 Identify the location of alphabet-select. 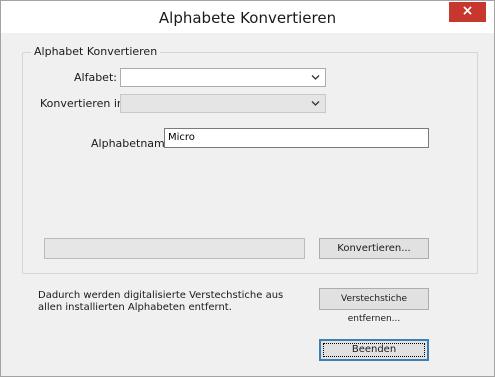
(223, 77).